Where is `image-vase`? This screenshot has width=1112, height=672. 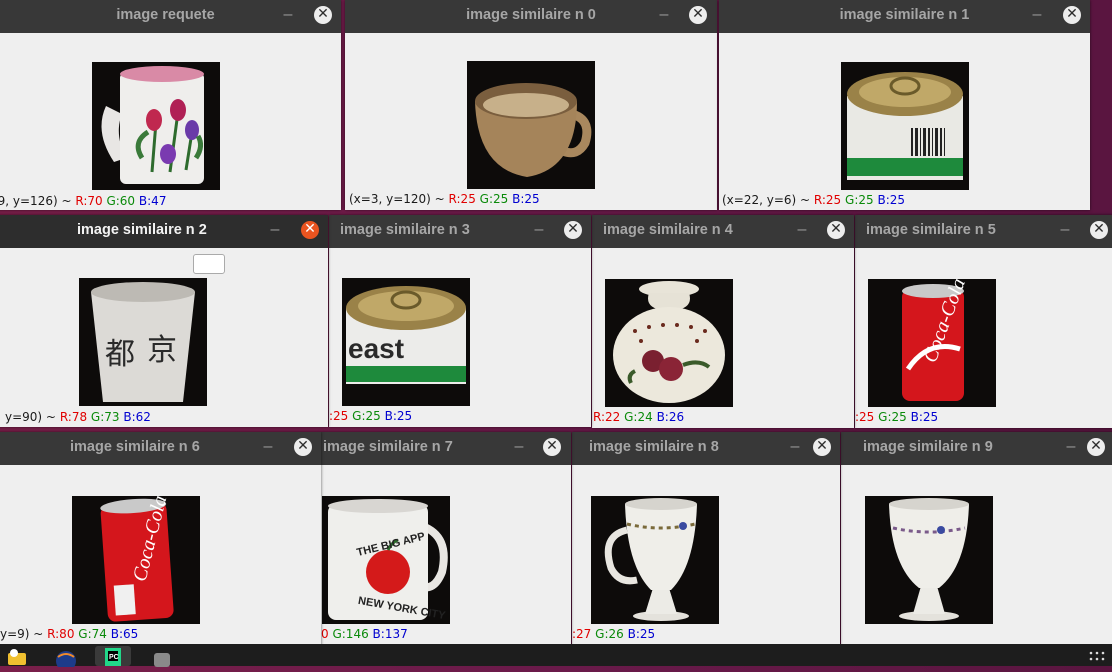 image-vase is located at coordinates (669, 343).